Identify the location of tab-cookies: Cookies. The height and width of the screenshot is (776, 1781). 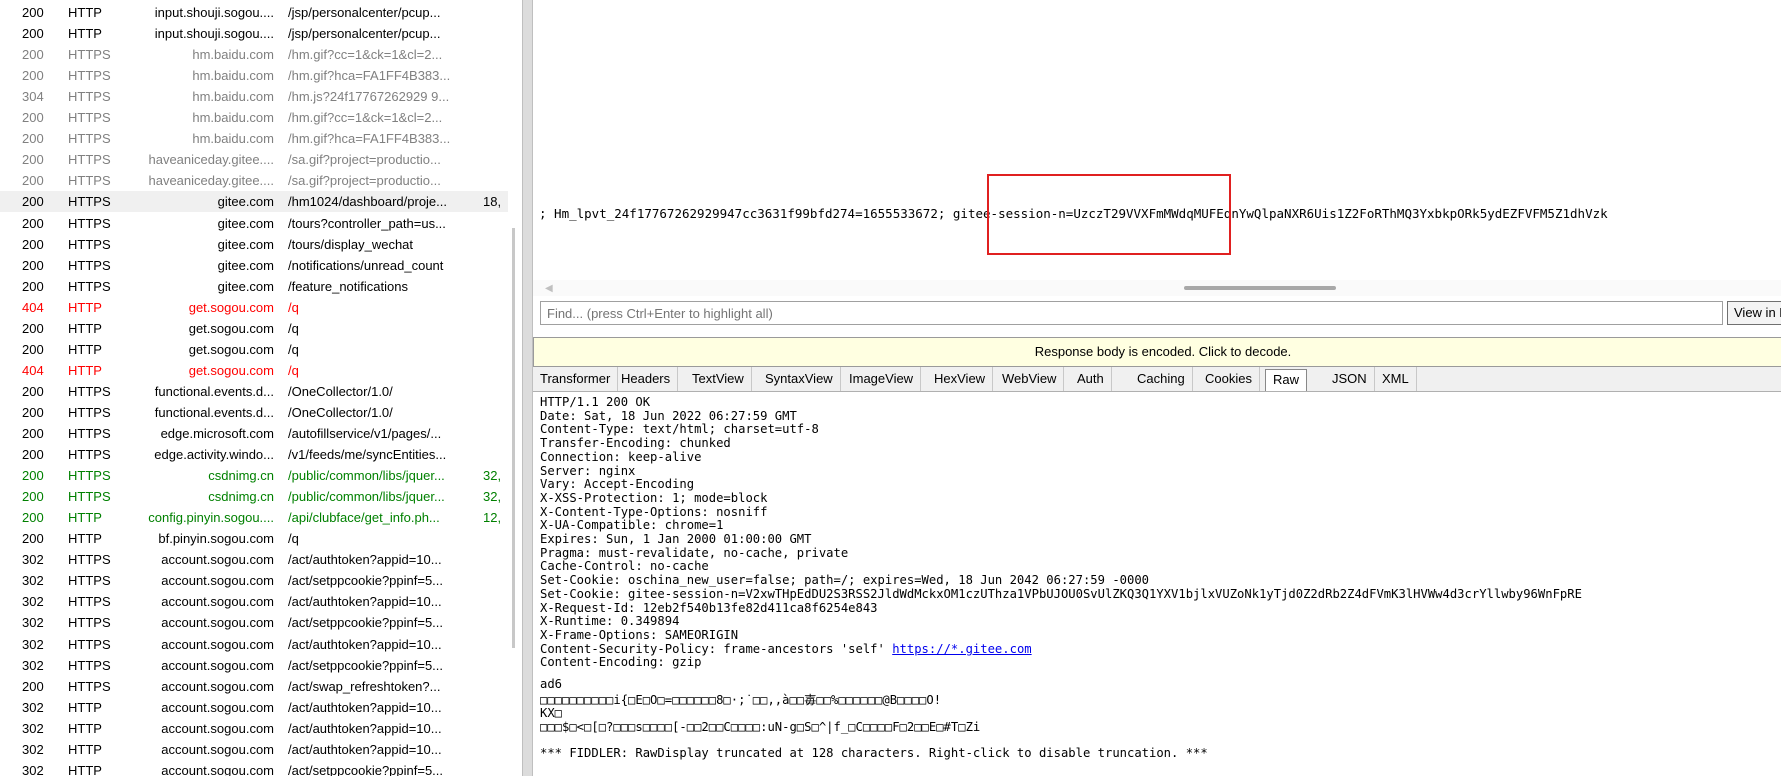
(1229, 379).